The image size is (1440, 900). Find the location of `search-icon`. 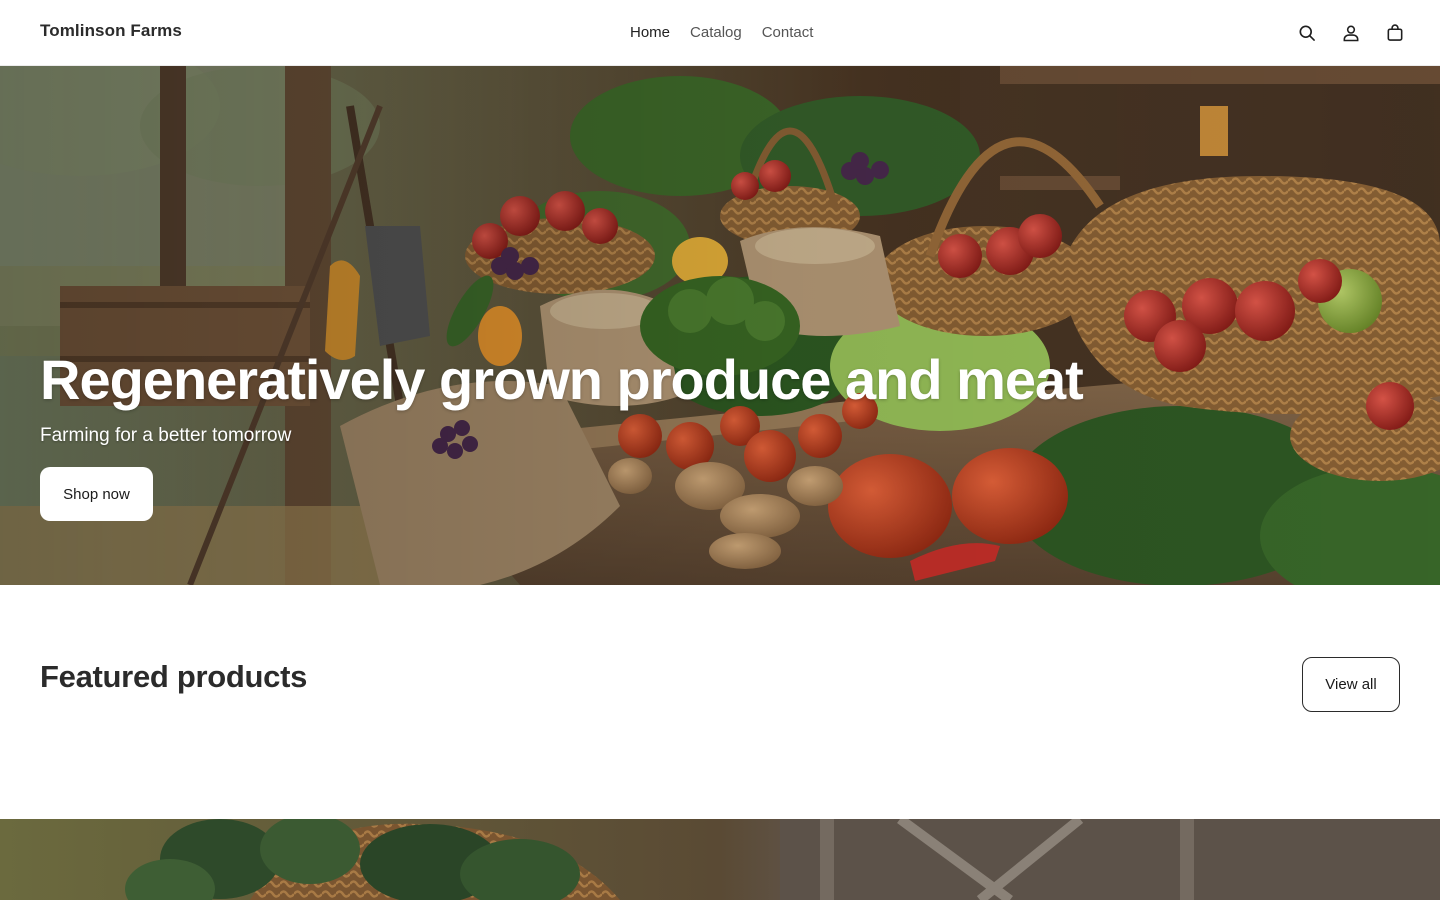

search-icon is located at coordinates (1307, 33).